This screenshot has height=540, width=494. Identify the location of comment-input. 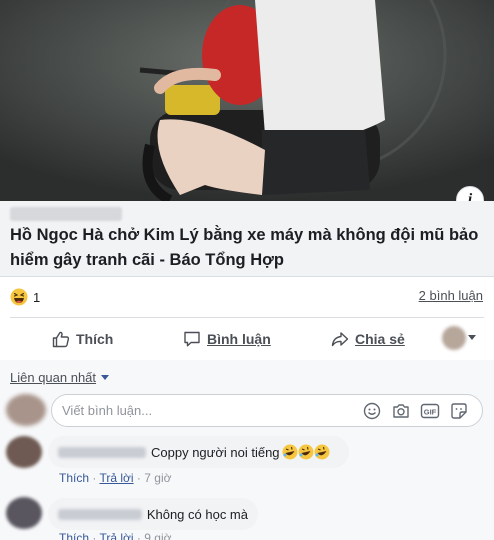
(207, 410).